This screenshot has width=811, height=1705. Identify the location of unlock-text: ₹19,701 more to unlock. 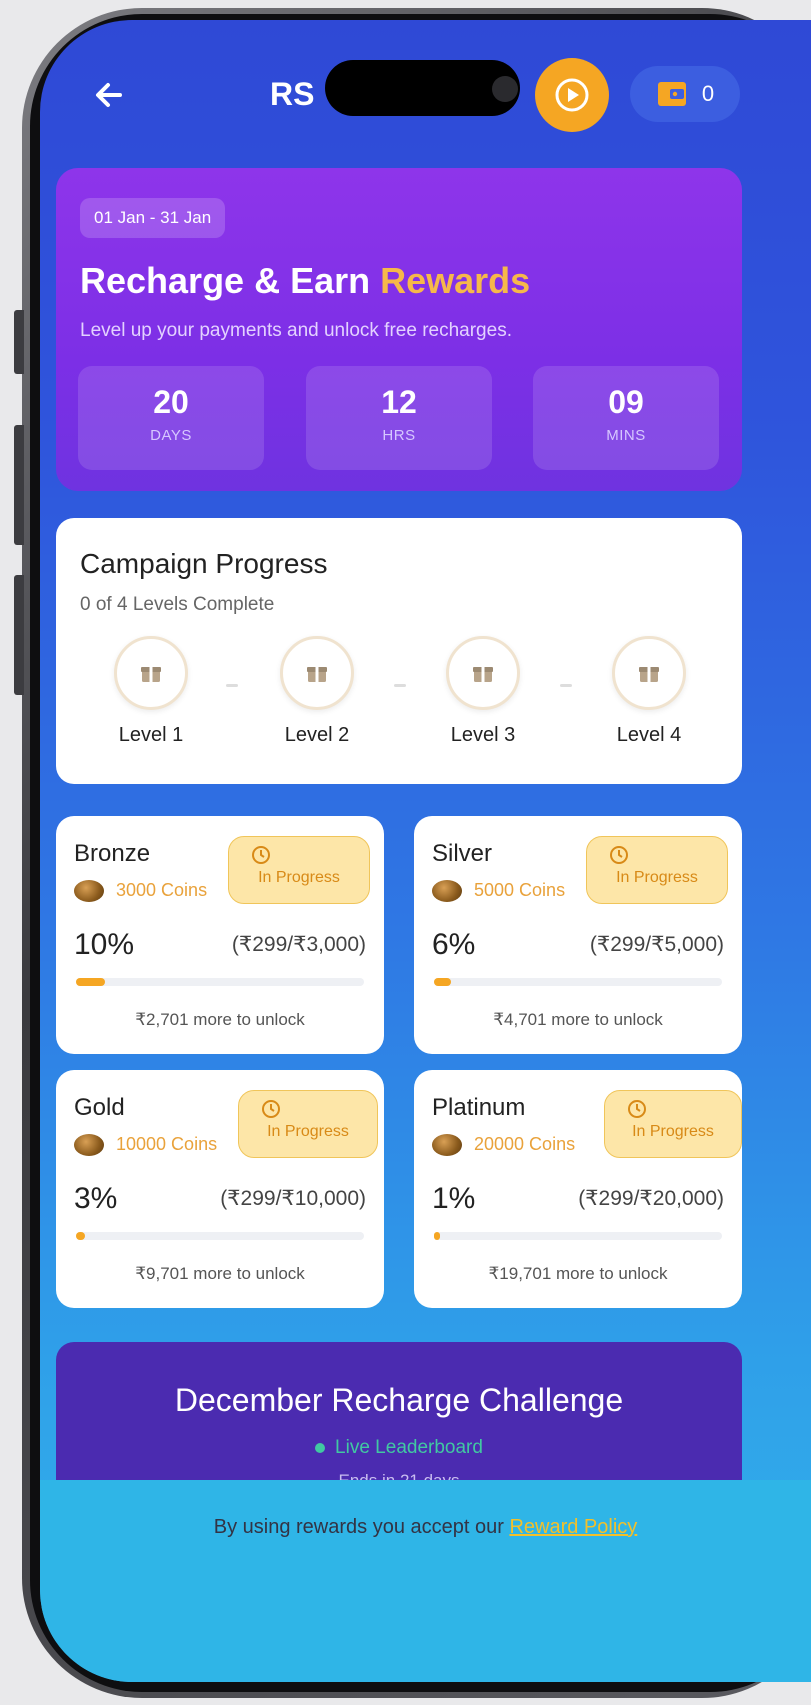
(578, 1273).